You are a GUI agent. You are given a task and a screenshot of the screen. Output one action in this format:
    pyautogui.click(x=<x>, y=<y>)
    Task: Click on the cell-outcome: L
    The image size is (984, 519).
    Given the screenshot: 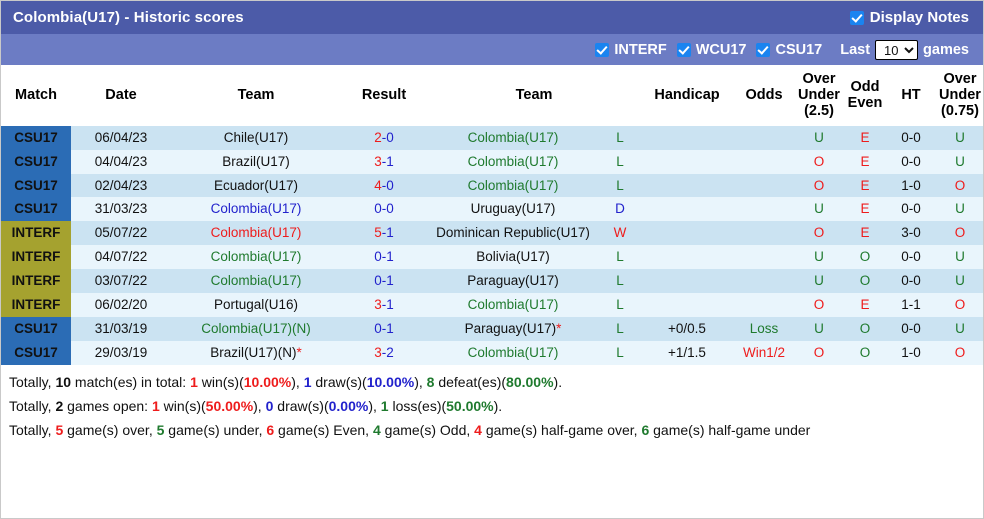 What is the action you would take?
    pyautogui.click(x=620, y=161)
    